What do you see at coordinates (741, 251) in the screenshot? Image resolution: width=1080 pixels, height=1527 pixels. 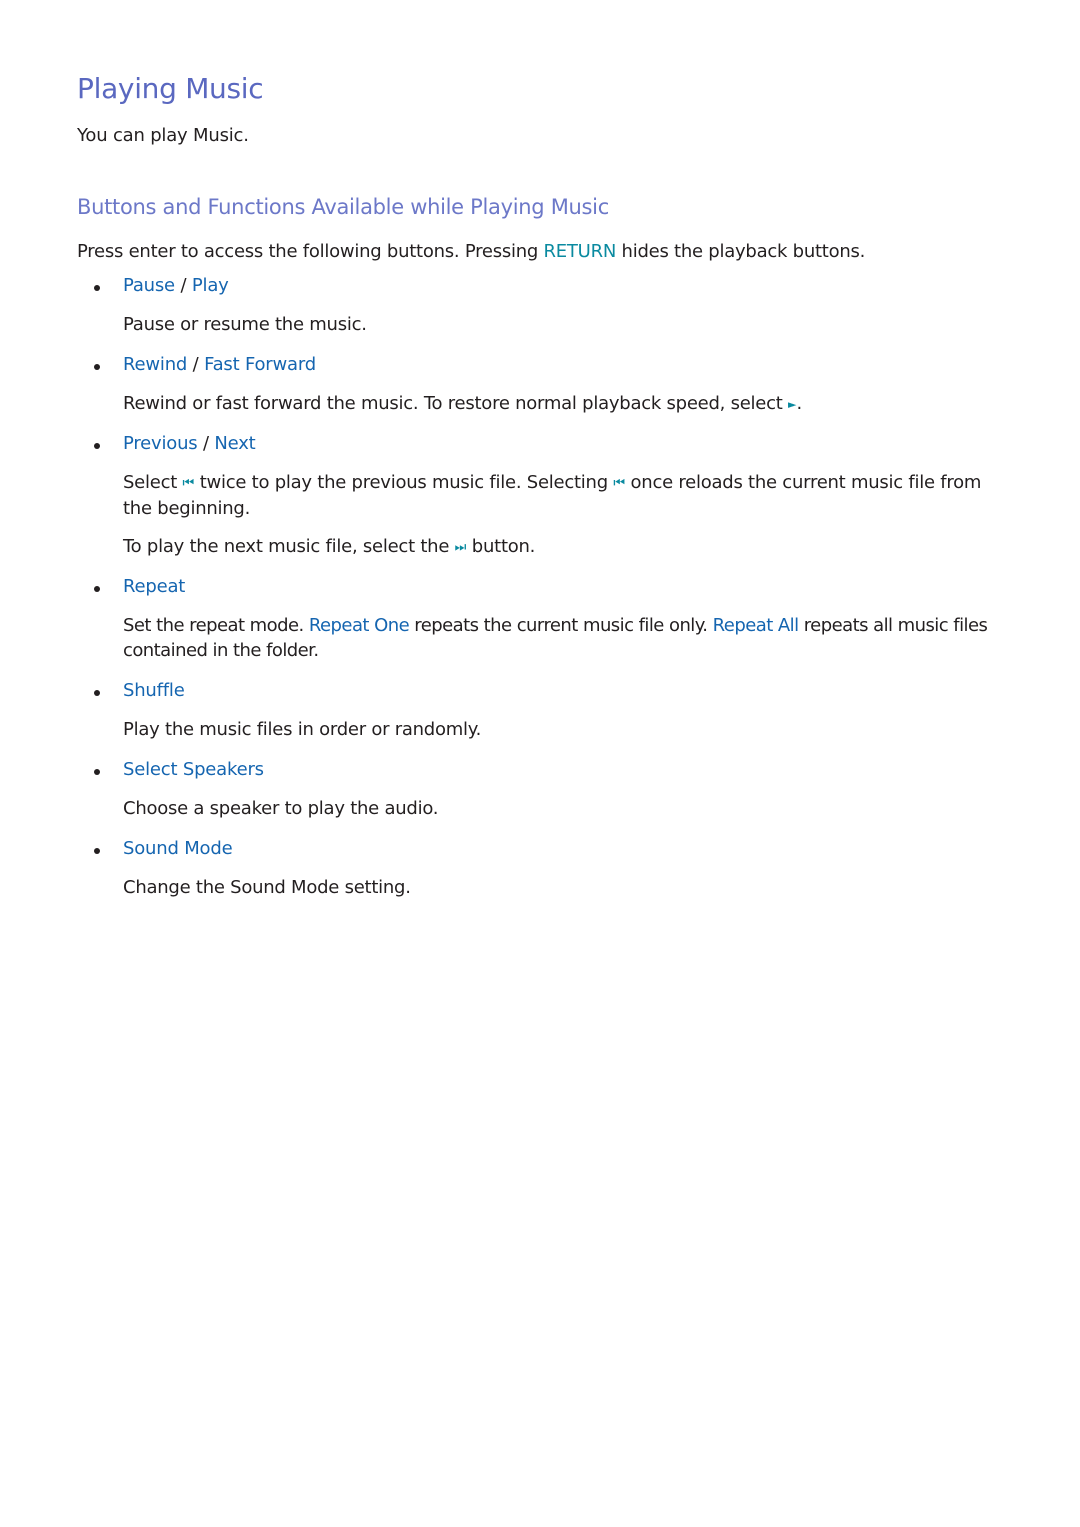 I see `lead-text-end: hides the playback buttons.` at bounding box center [741, 251].